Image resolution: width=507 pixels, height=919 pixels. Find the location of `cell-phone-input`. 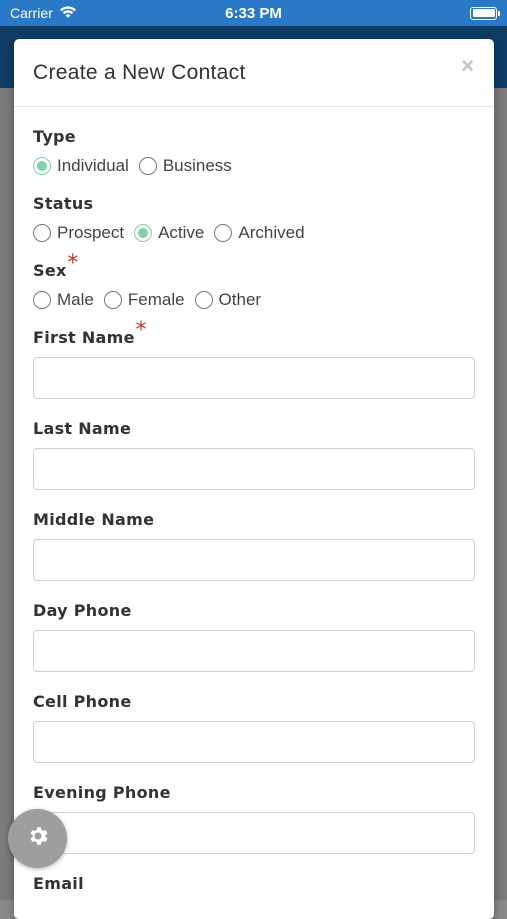

cell-phone-input is located at coordinates (254, 742).